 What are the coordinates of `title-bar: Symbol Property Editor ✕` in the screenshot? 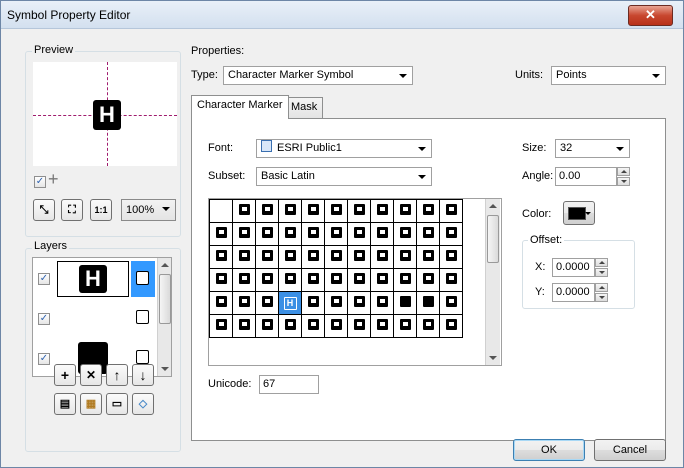 It's located at (342, 15).